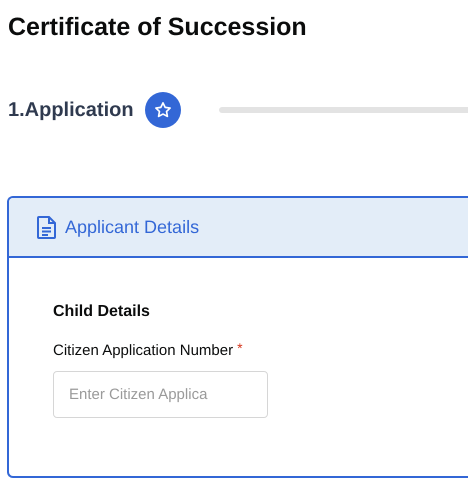 This screenshot has width=468, height=486. I want to click on step-label: 1.Application, so click(71, 110).